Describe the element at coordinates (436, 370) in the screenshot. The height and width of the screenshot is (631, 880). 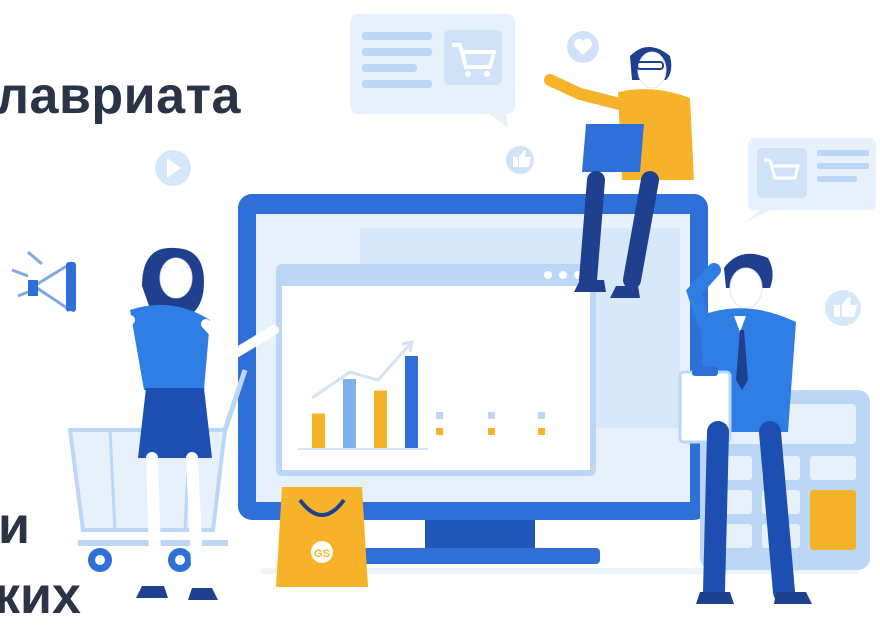
I see `chart-window` at that location.